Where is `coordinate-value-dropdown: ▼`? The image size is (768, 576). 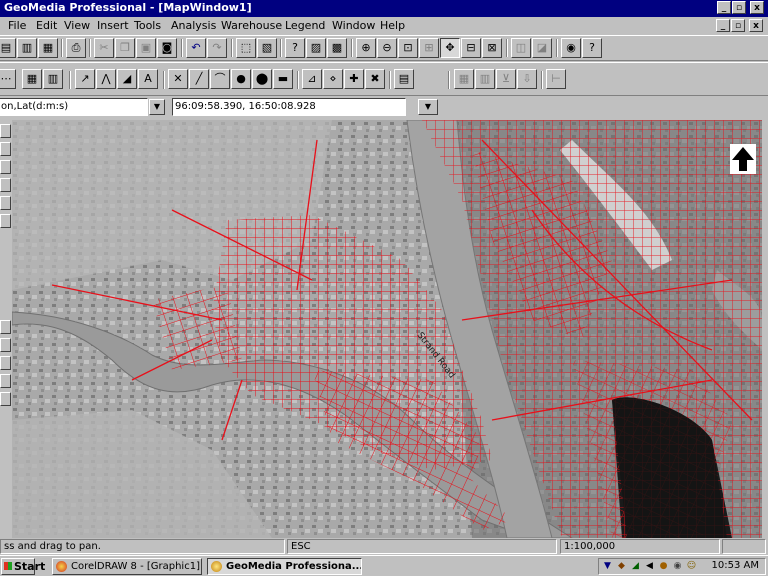 coordinate-value-dropdown: ▼ is located at coordinates (428, 107).